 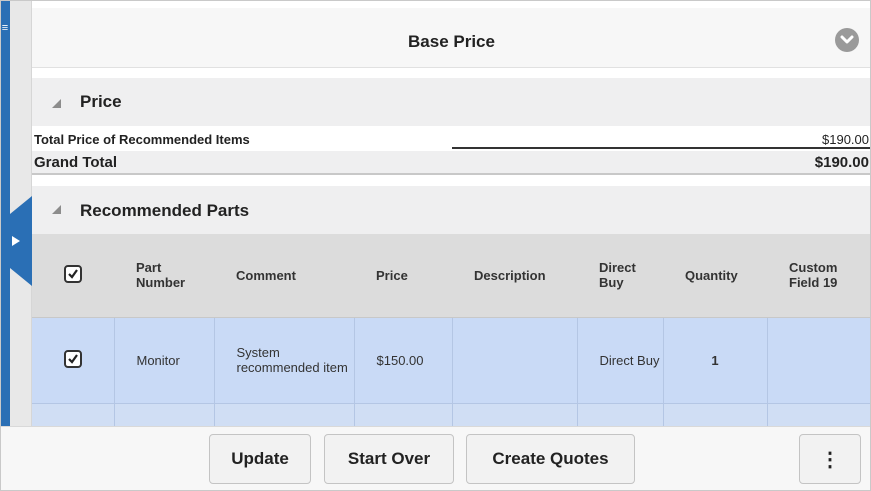 I want to click on create-quotes-button: Create Quotes, so click(x=550, y=459).